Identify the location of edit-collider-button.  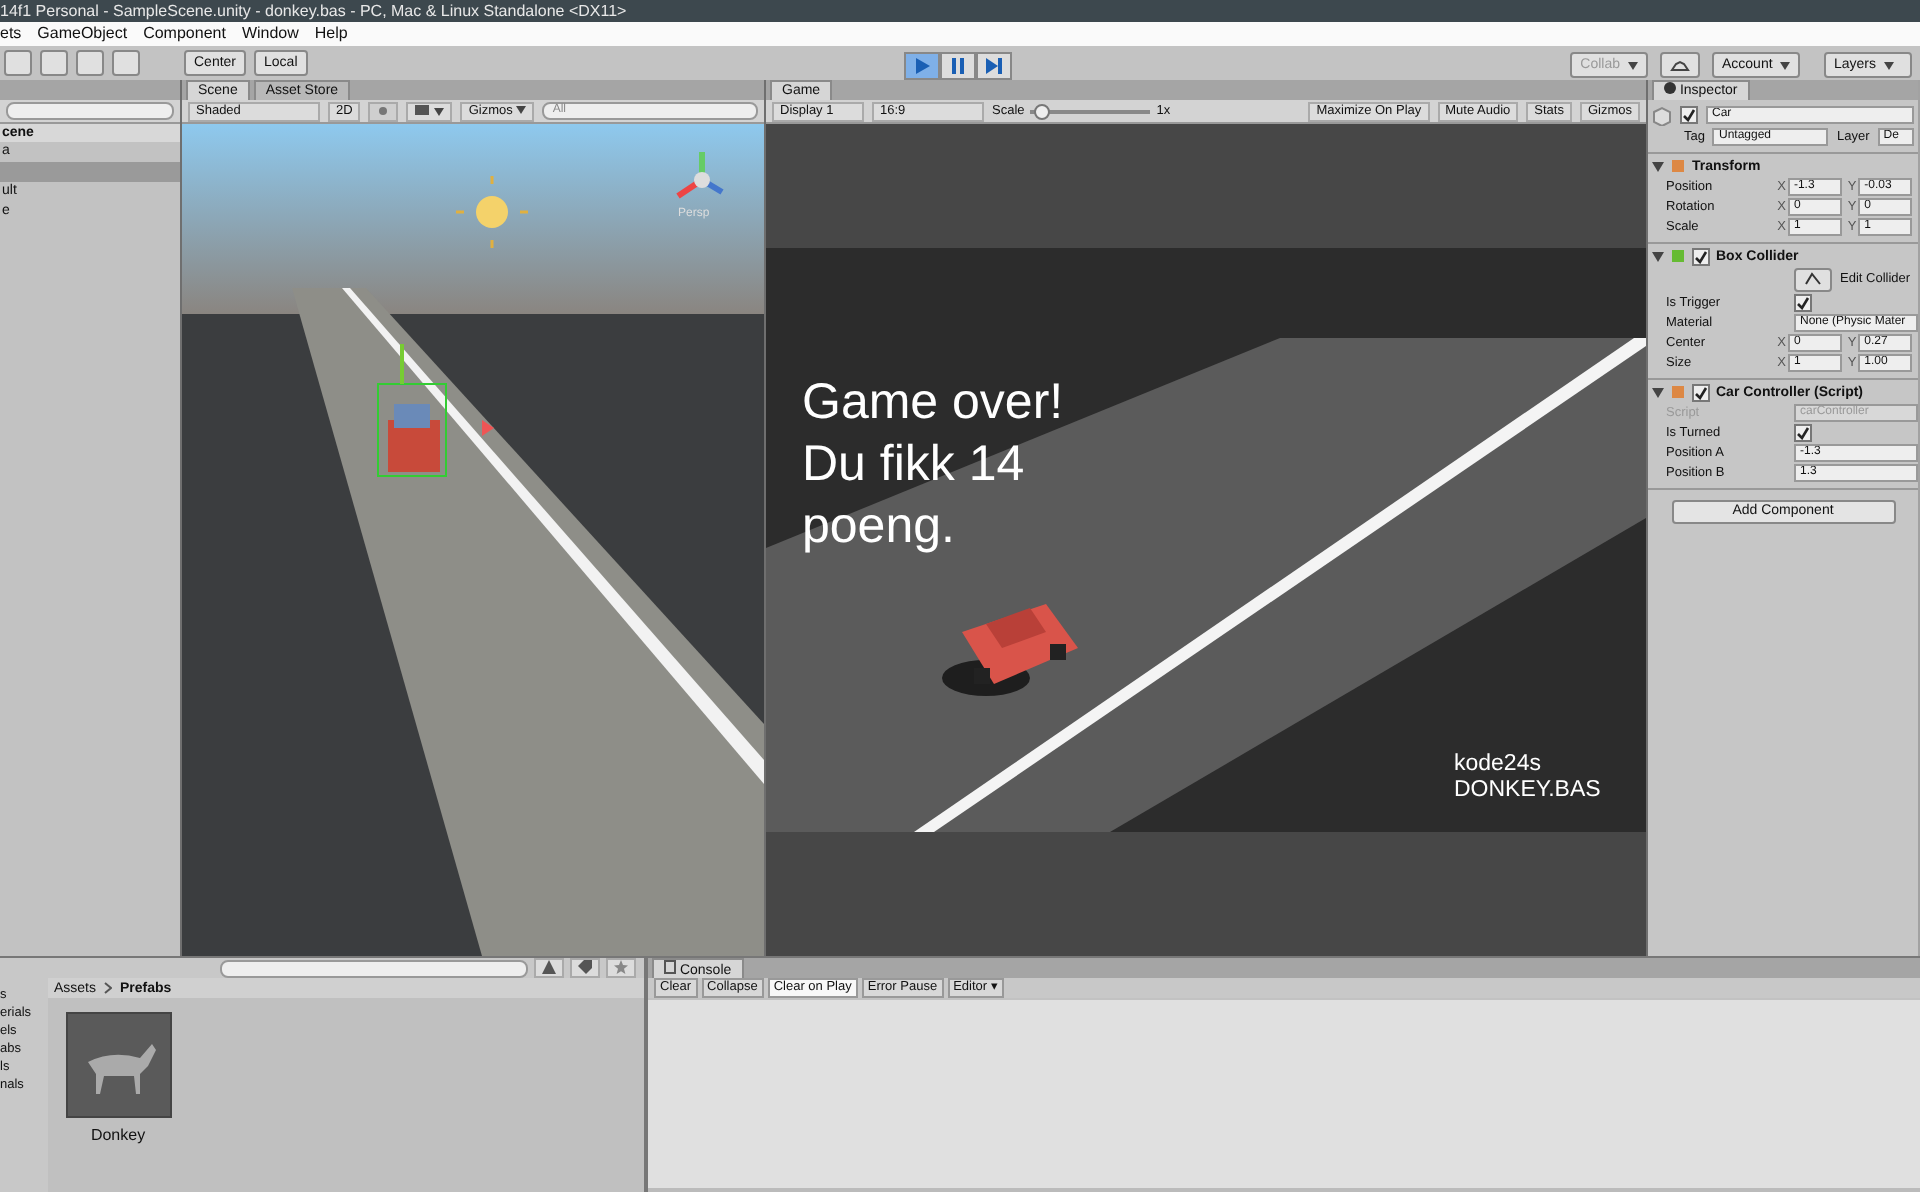
(1813, 279).